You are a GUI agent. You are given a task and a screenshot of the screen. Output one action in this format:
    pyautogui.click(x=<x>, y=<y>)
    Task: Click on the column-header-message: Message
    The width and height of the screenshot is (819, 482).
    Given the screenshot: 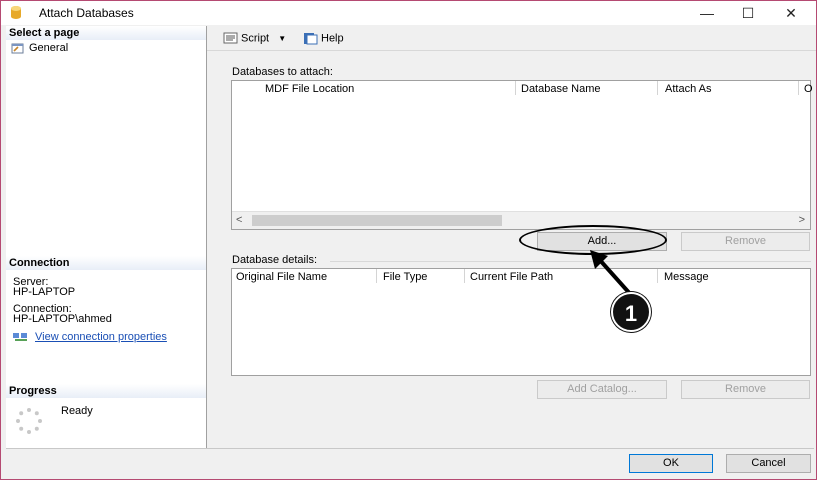 What is the action you would take?
    pyautogui.click(x=686, y=277)
    